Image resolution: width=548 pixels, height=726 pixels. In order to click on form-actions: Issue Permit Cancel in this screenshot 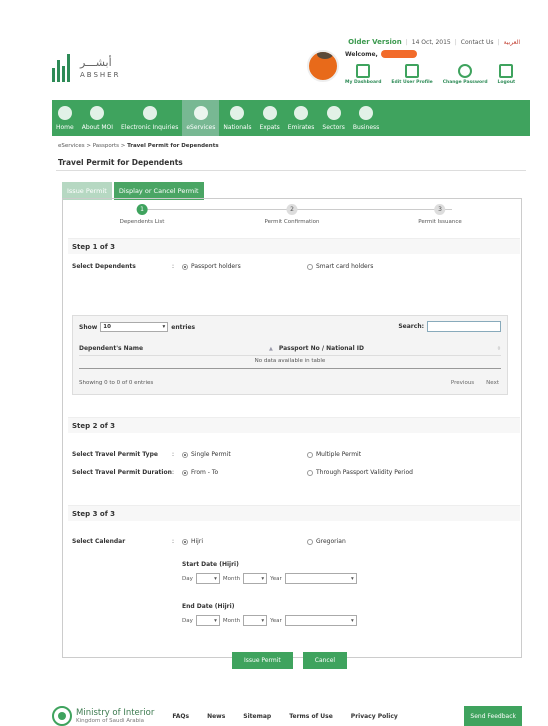, I will do `click(290, 660)`.